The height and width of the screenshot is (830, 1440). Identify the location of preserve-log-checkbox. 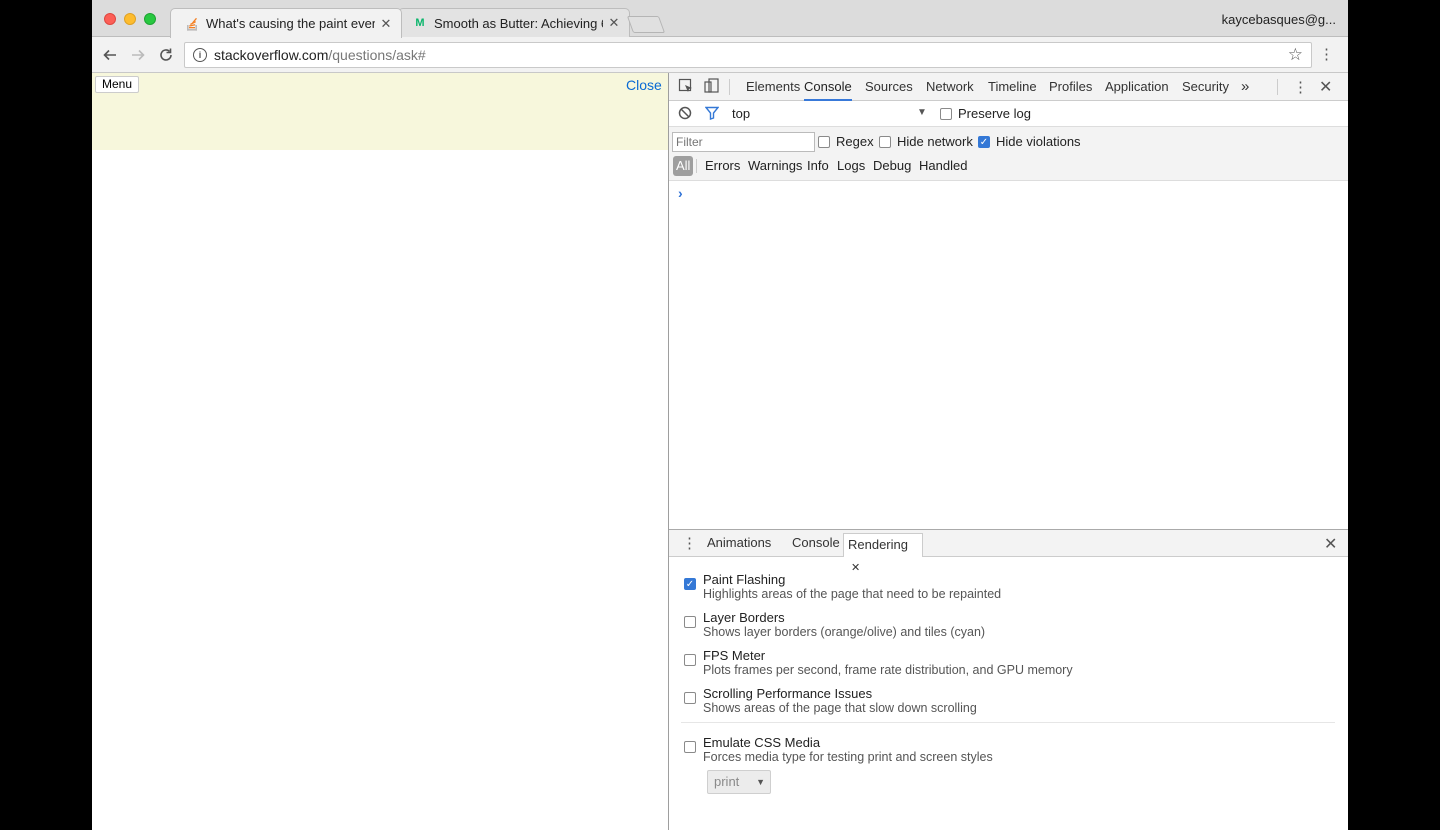
(946, 114).